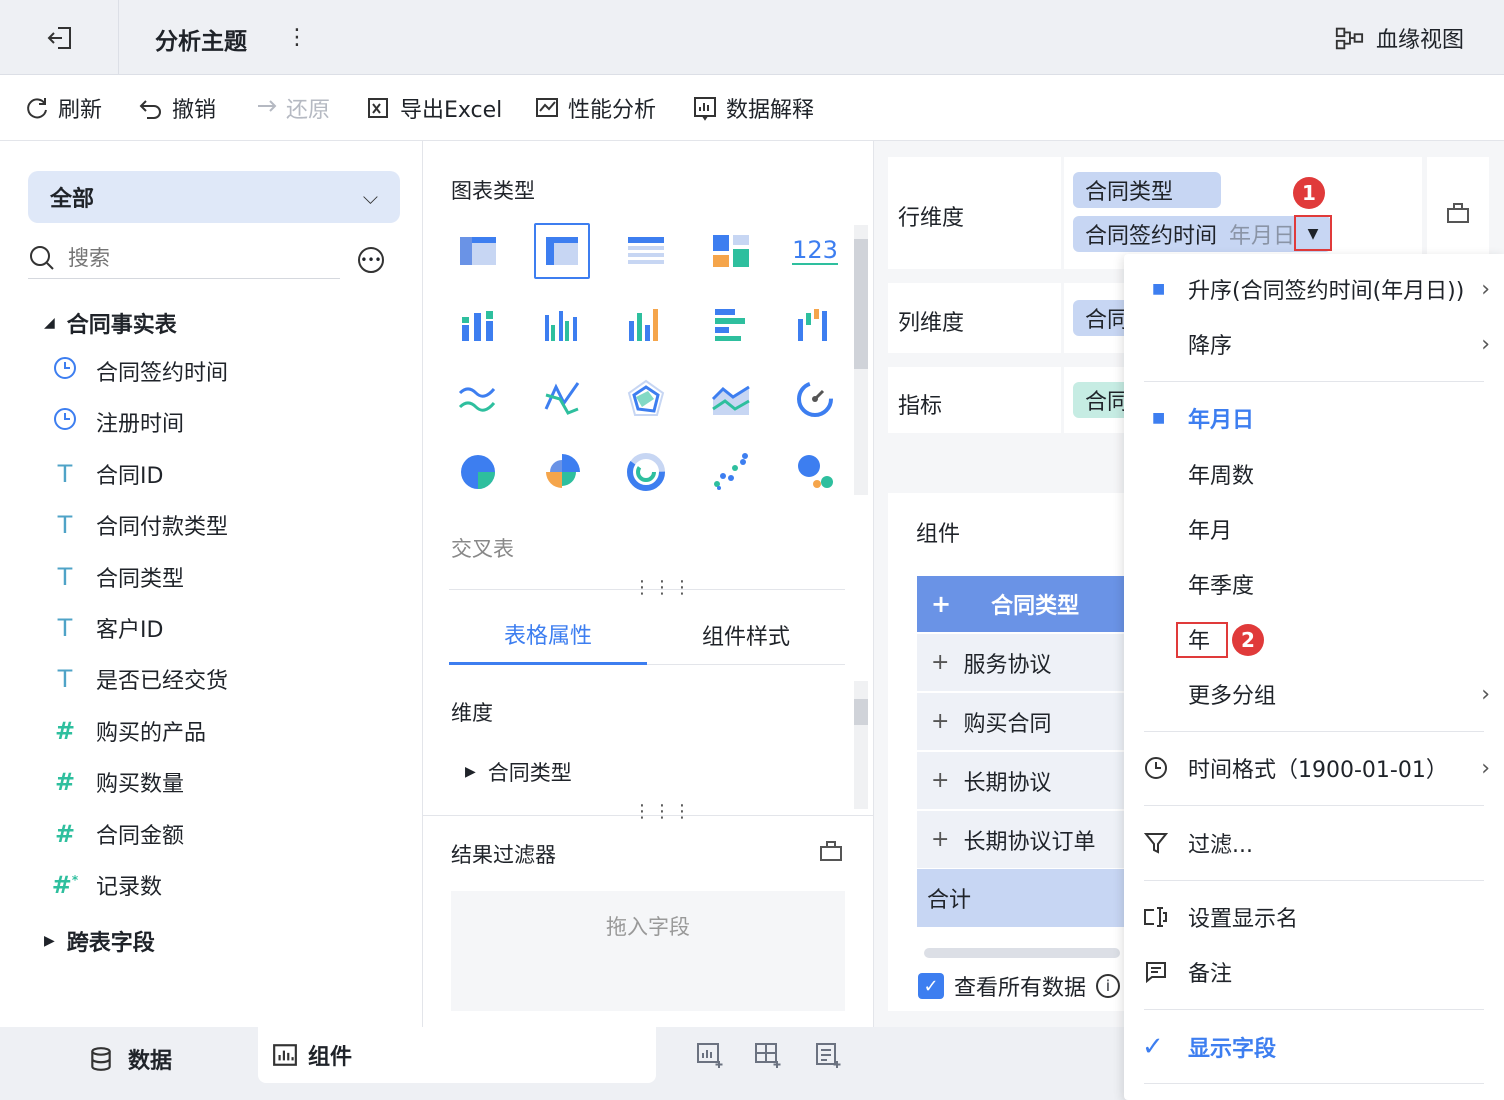 This screenshot has height=1100, width=1504. I want to click on dimension-item: ▶ 合同类型, so click(518, 772).